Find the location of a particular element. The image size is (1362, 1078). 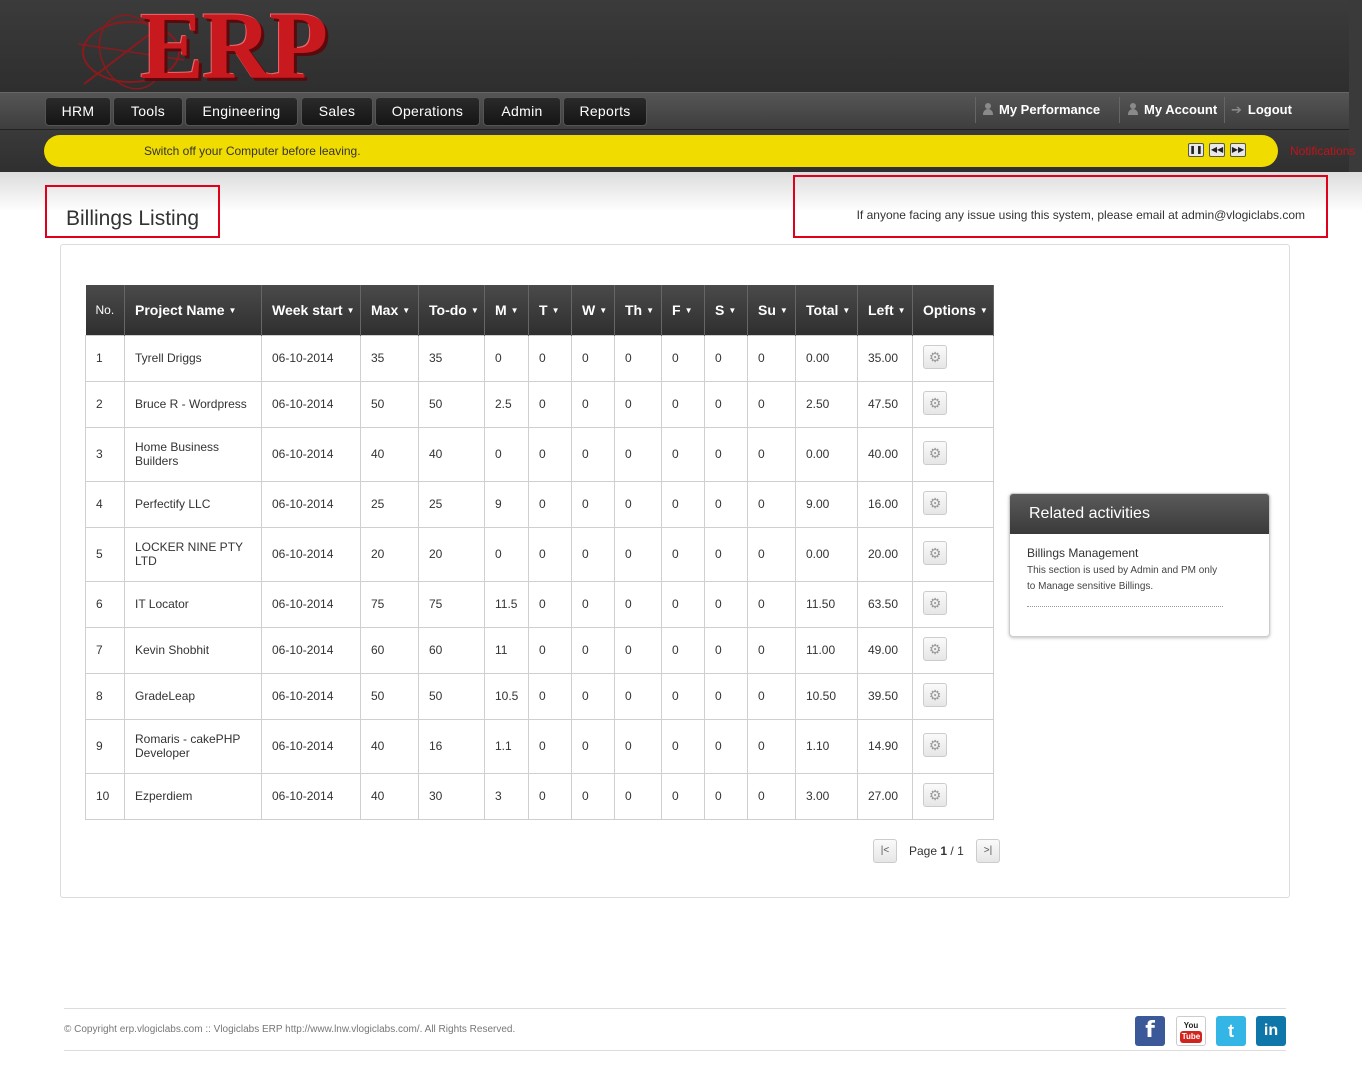

col-header-label: Project Name is located at coordinates (180, 309).